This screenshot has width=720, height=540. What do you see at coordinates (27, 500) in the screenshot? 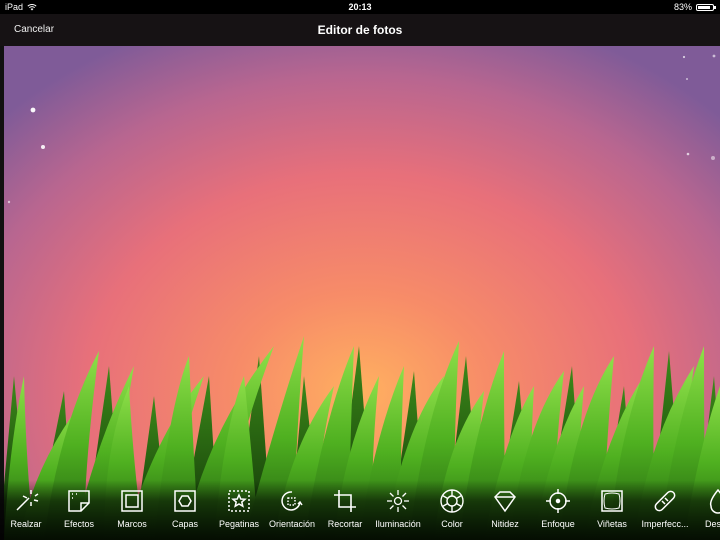
I see `magic-wand-icon` at bounding box center [27, 500].